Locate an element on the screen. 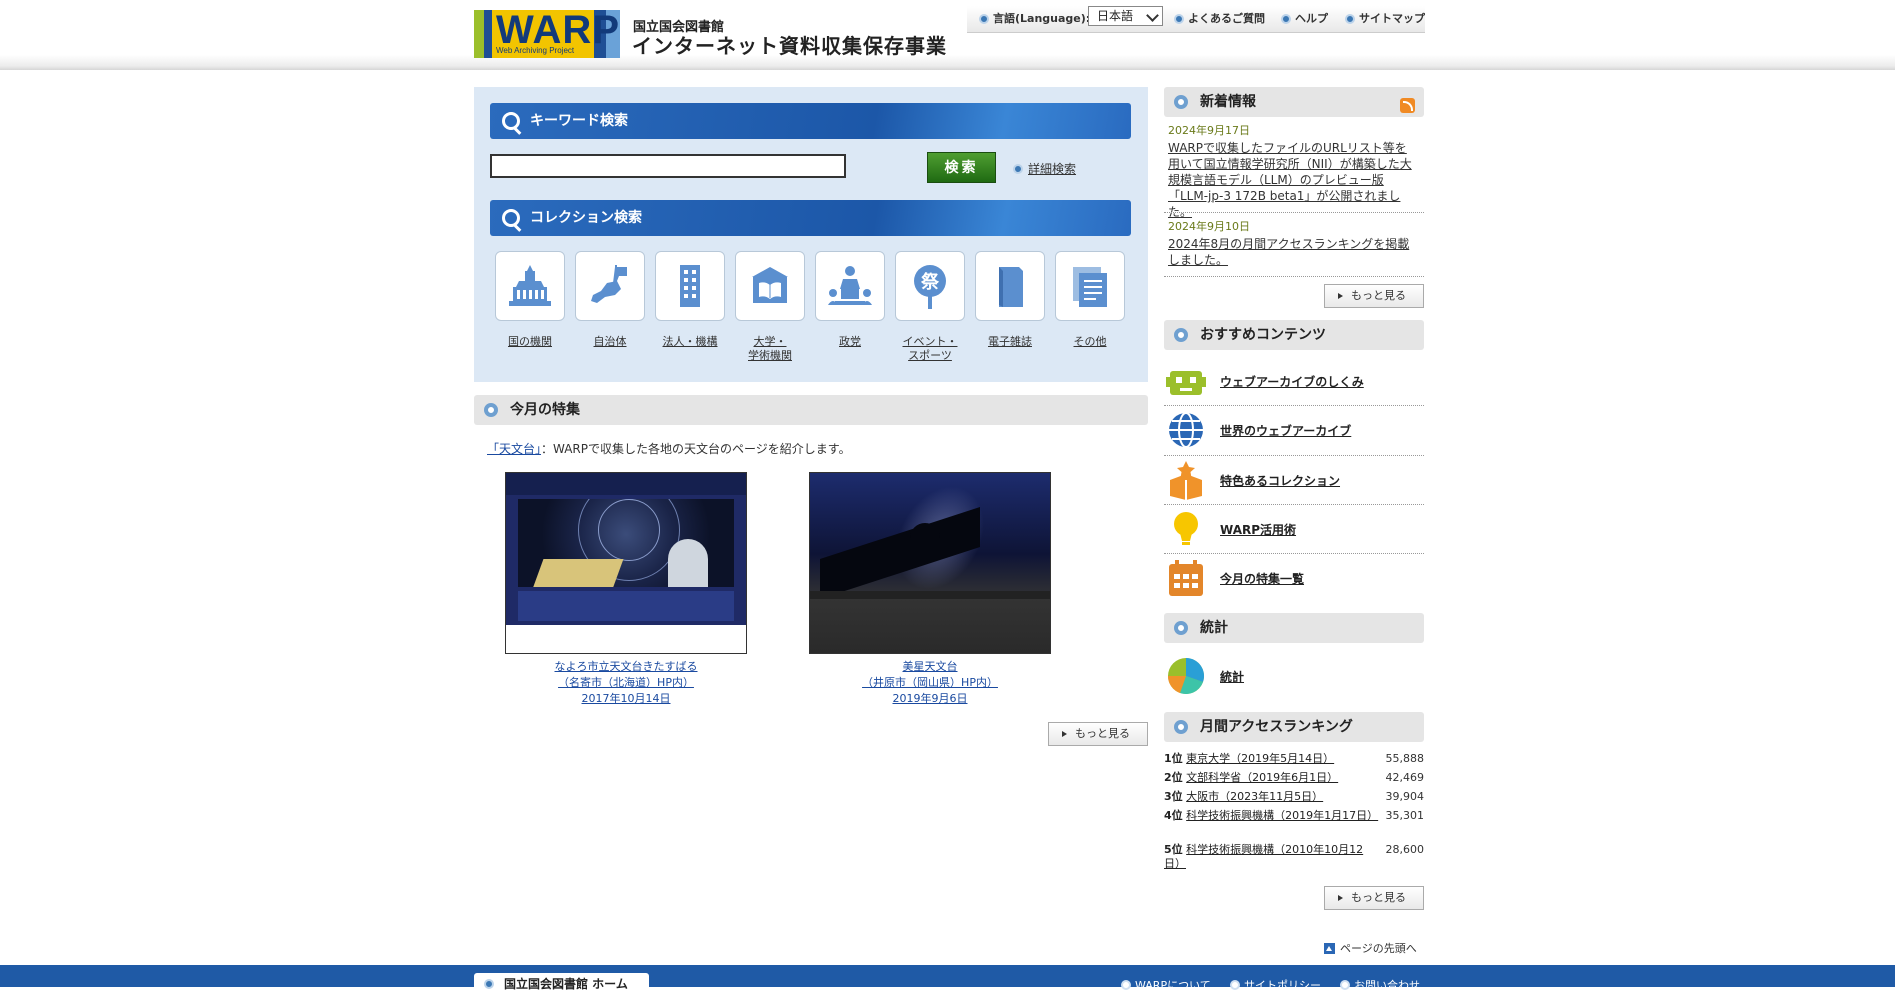 The width and height of the screenshot is (1895, 995). news-item-link: 2024年8月の月間アクセスランキングを掲載しました。 is located at coordinates (1293, 252).